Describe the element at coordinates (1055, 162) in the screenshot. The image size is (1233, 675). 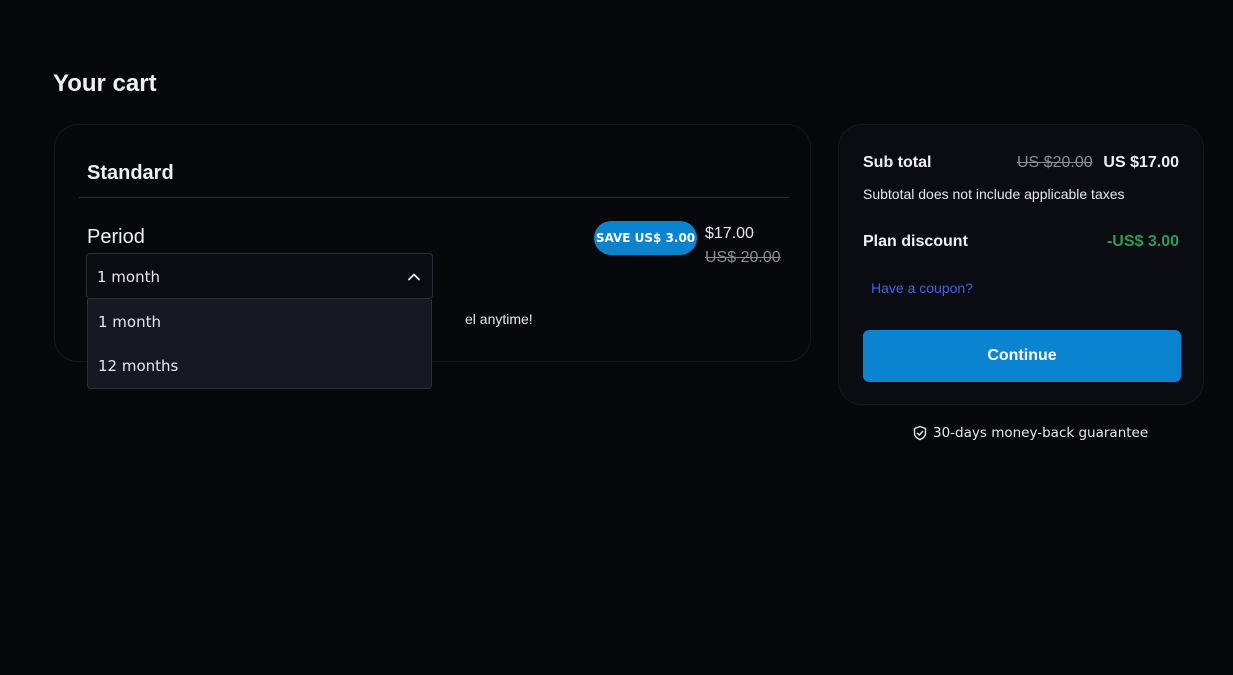
I see `subtotal-original-price: US $20.00` at that location.